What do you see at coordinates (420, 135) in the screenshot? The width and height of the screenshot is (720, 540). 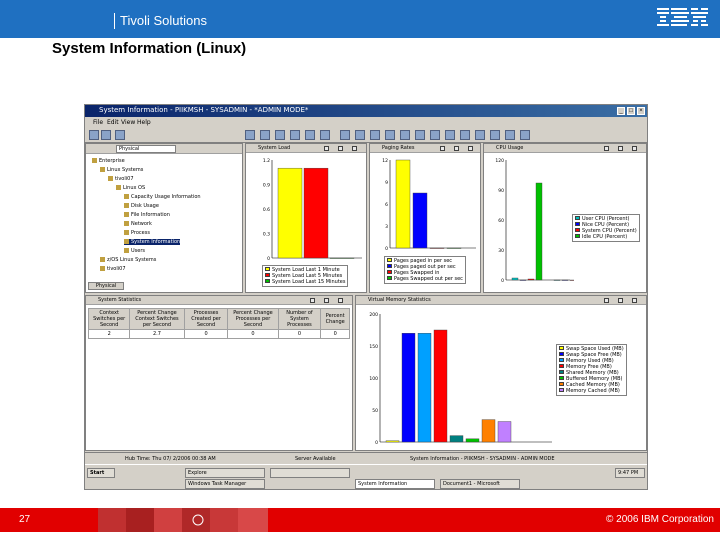 I see `notepad-icon` at bounding box center [420, 135].